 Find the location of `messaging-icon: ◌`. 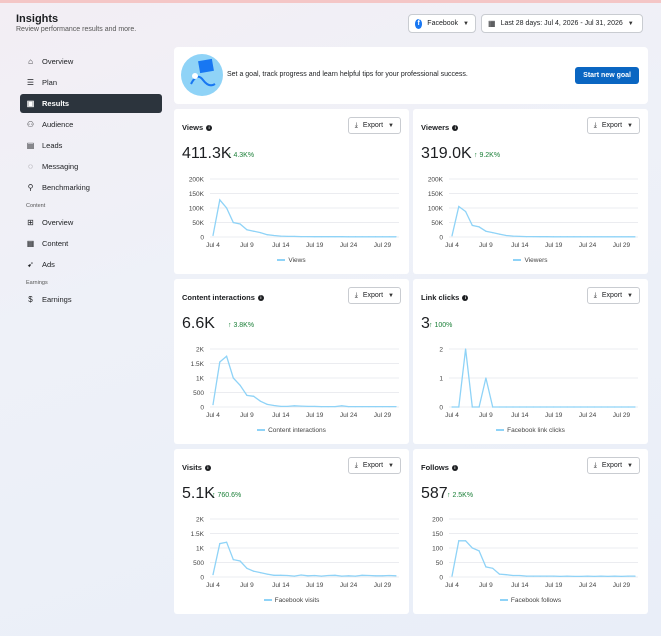

messaging-icon: ◌ is located at coordinates (30, 166).